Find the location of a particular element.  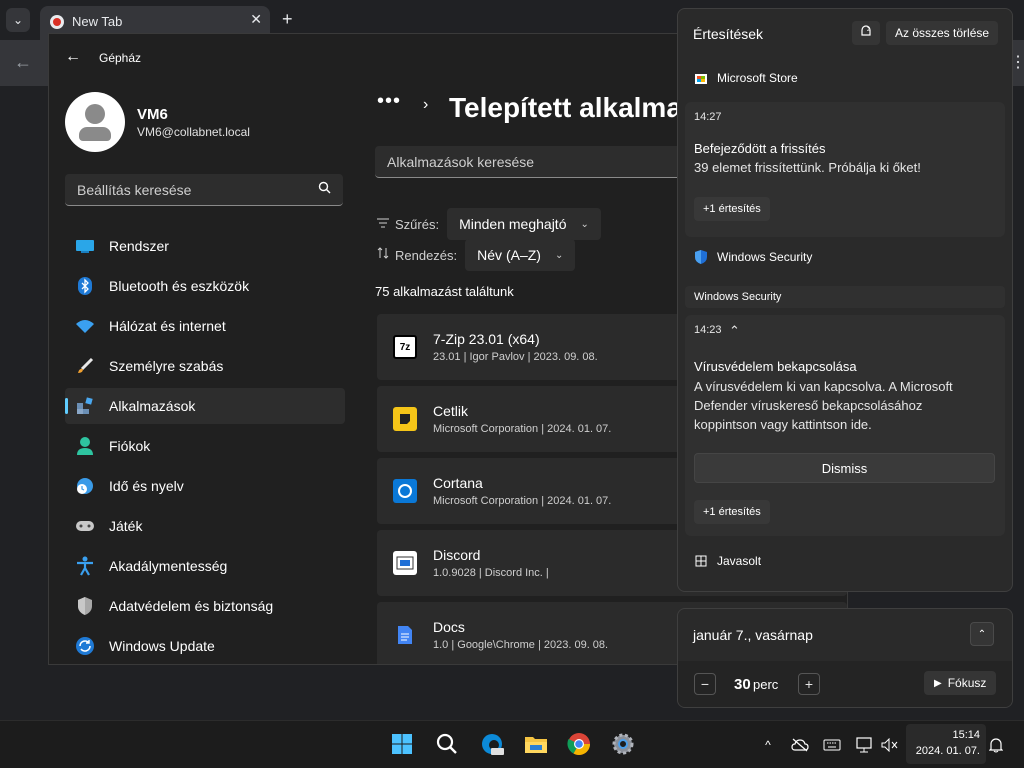

source-name: Microsoft Store is located at coordinates (757, 78).